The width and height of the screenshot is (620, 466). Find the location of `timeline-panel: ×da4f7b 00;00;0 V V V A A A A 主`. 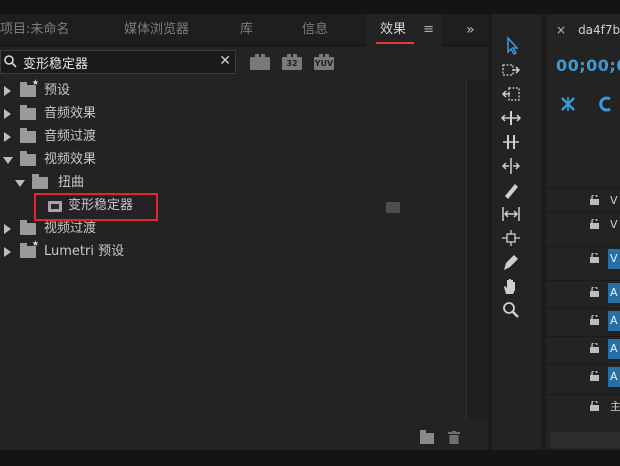

timeline-panel: ×da4f7b 00;00;0 V V V A A A A 主 is located at coordinates (583, 232).